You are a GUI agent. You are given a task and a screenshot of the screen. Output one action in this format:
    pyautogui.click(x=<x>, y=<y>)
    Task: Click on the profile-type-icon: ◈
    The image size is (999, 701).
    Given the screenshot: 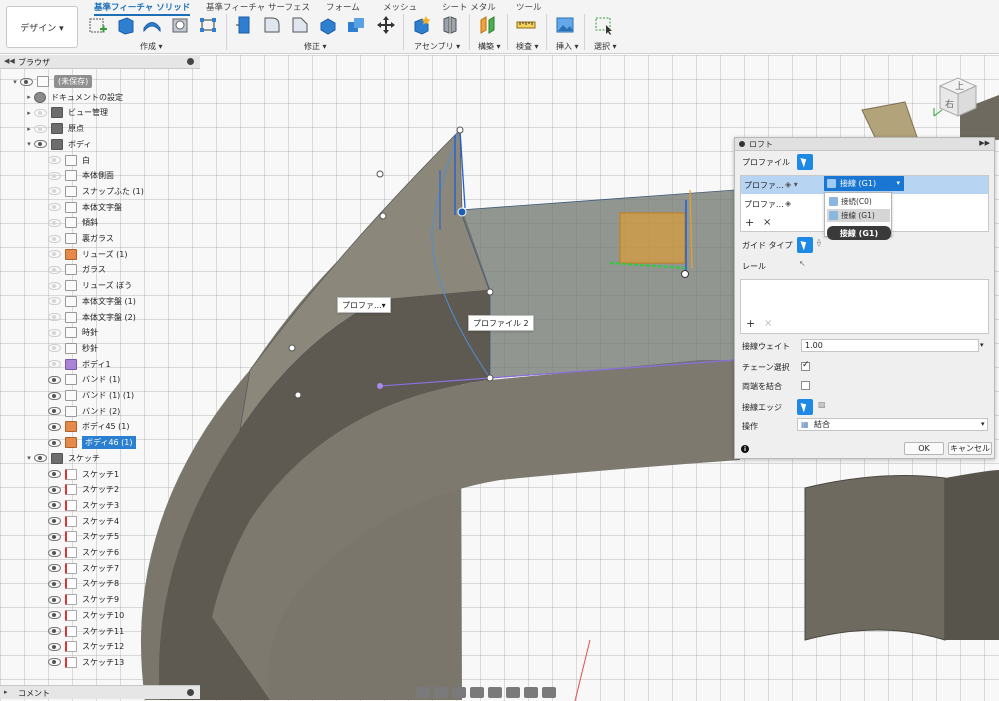 What is the action you would take?
    pyautogui.click(x=788, y=203)
    